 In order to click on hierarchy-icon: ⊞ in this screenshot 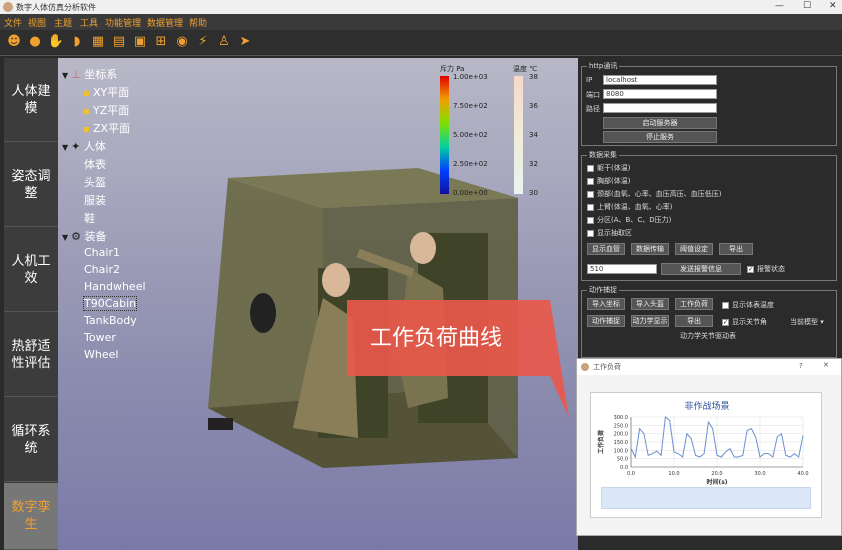, I will do `click(161, 42)`.